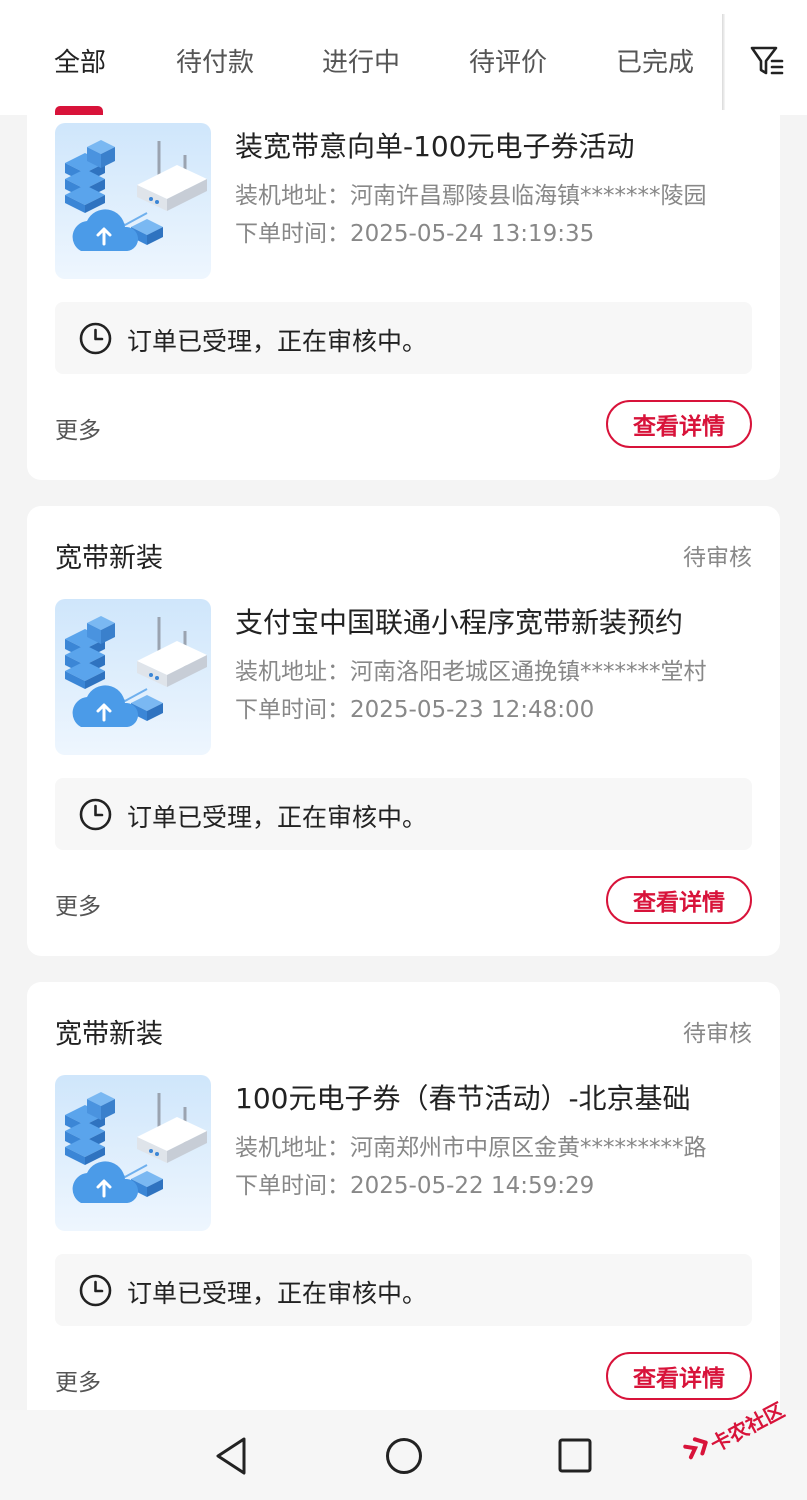 The width and height of the screenshot is (807, 1500). I want to click on recents-button, so click(575, 1456).